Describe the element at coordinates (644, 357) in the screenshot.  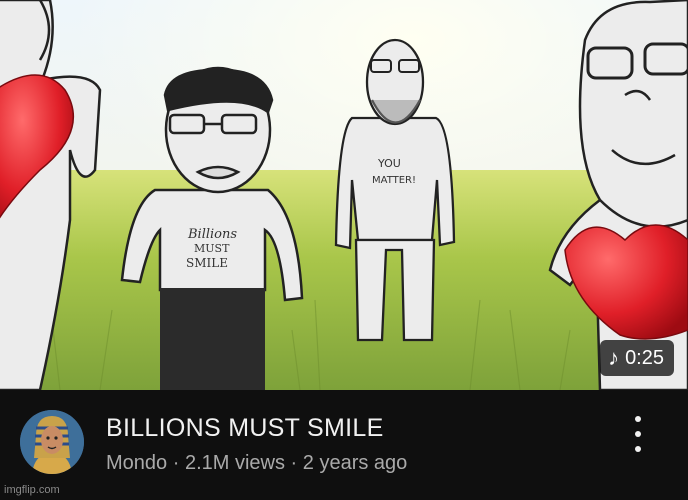
I see `duration-text: 0:25` at that location.